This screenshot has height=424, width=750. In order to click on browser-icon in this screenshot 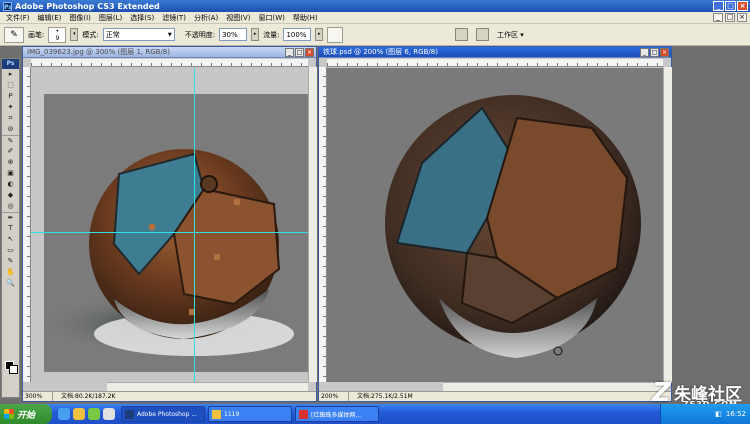, I will do `click(303, 414)`.